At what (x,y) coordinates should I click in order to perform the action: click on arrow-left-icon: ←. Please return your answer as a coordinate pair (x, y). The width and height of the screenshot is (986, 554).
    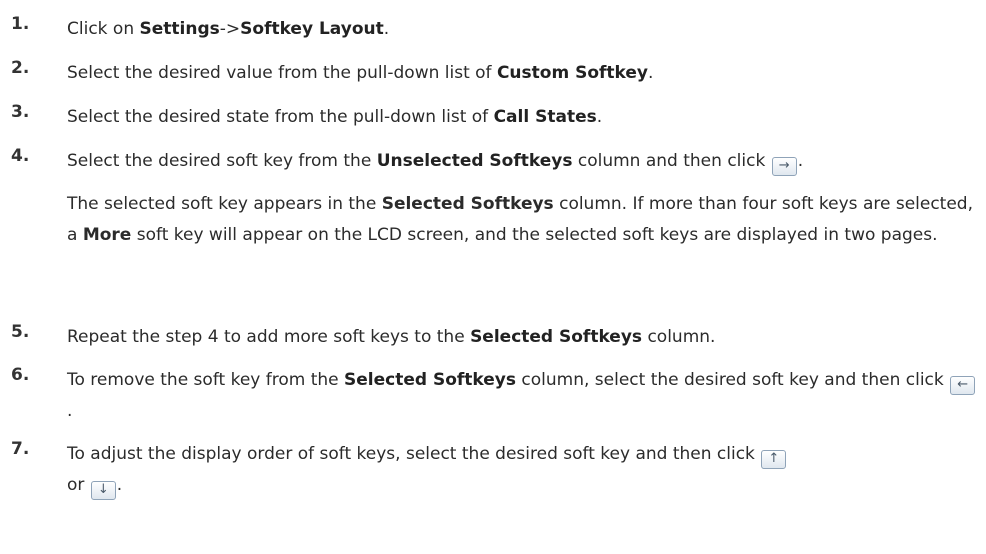
    Looking at the image, I should click on (963, 385).